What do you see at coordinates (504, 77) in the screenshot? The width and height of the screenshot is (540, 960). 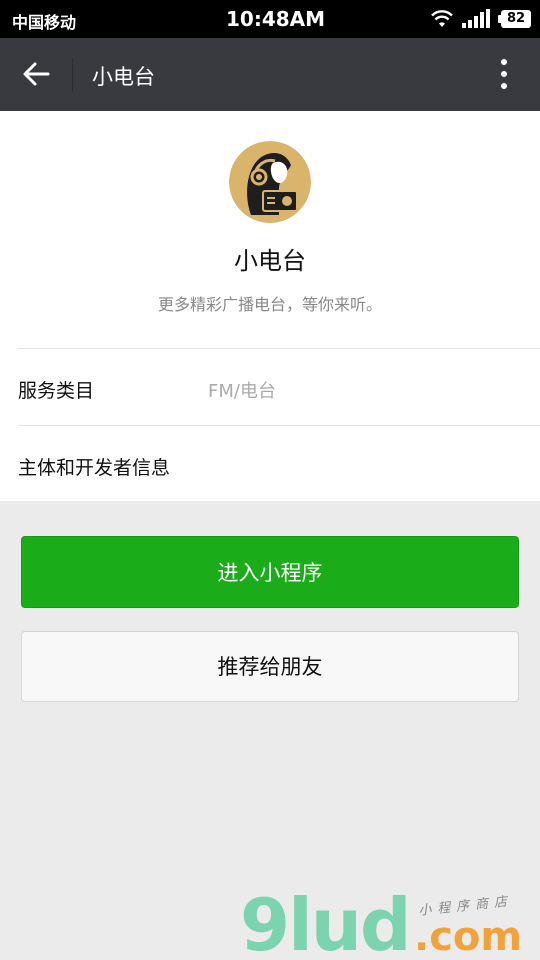 I see `more-options-icon` at bounding box center [504, 77].